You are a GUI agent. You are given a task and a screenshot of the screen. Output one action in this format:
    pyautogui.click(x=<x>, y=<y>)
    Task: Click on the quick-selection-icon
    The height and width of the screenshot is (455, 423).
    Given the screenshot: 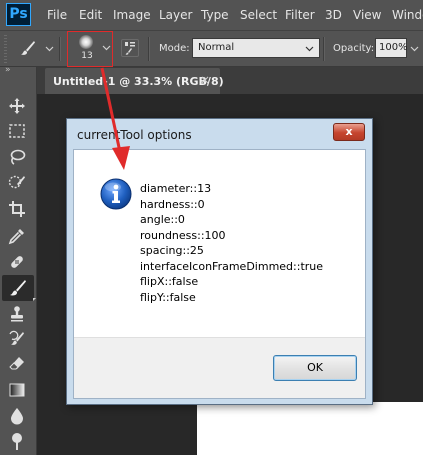 What is the action you would take?
    pyautogui.click(x=16, y=182)
    